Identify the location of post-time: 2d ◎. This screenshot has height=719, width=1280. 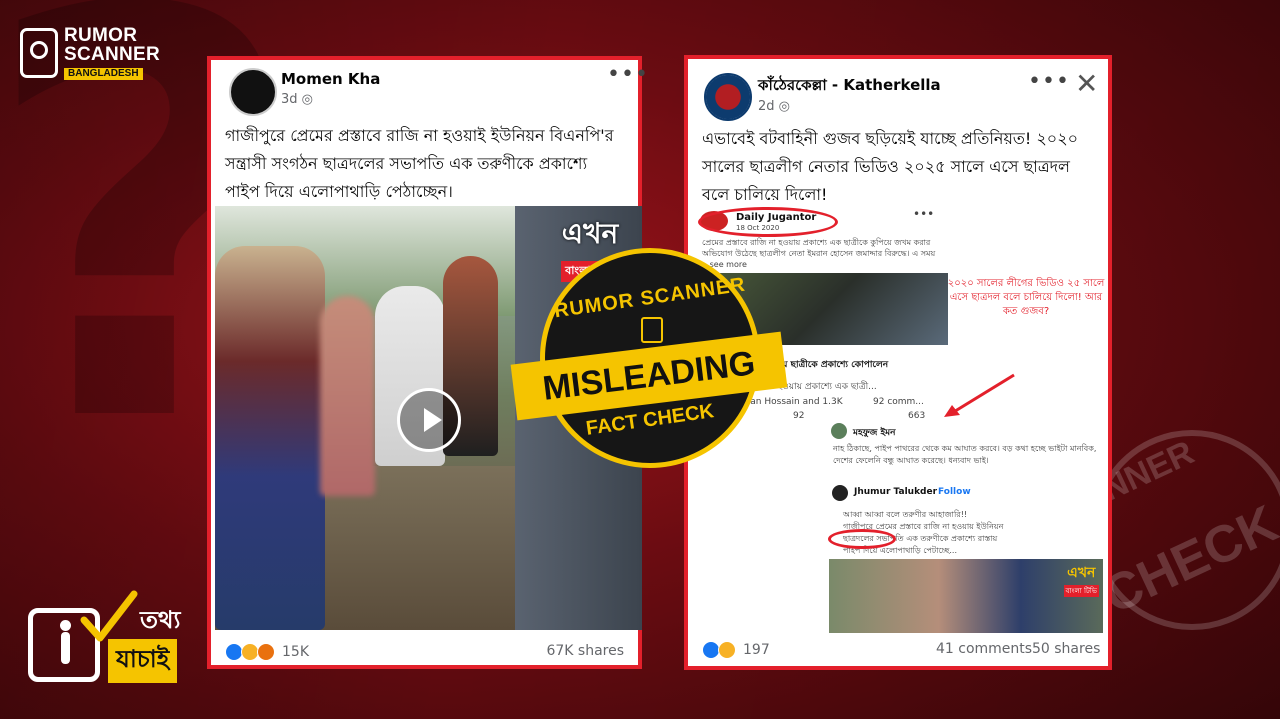
(774, 106).